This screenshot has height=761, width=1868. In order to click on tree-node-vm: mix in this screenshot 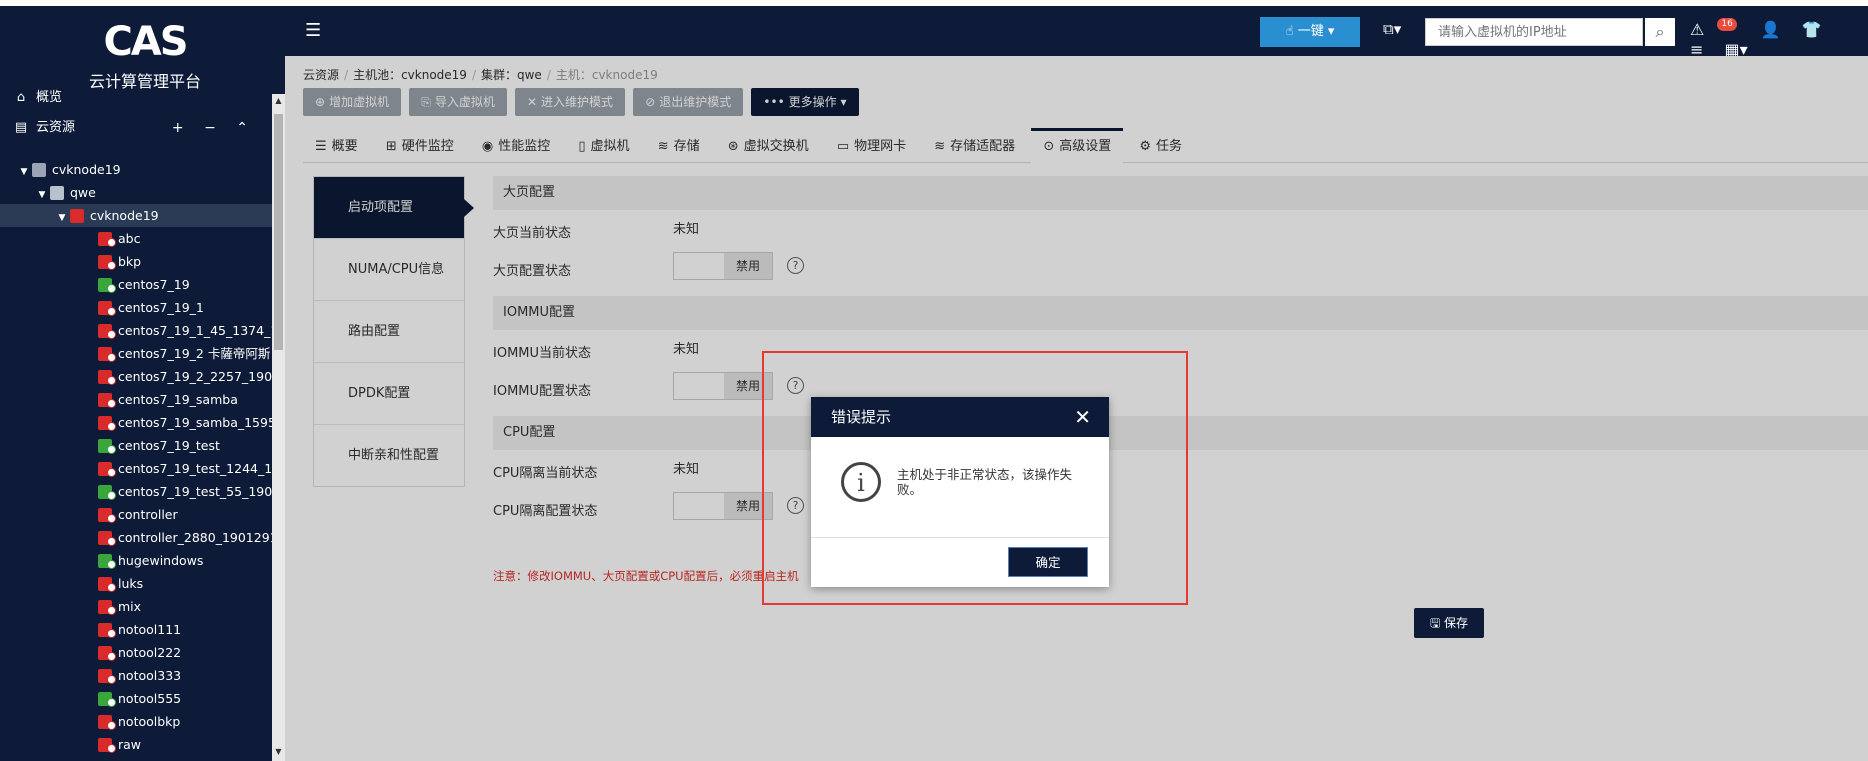, I will do `click(136, 606)`.